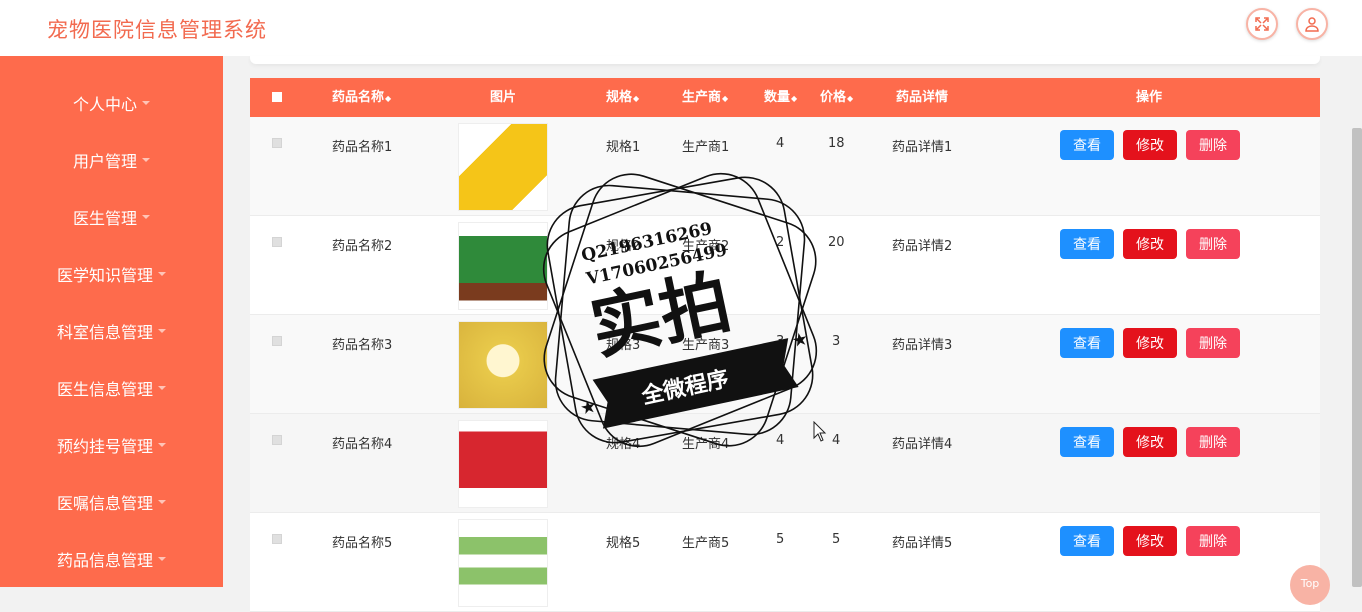 The width and height of the screenshot is (1362, 612). I want to click on sidebar-item-label: 个人中心, so click(104, 104).